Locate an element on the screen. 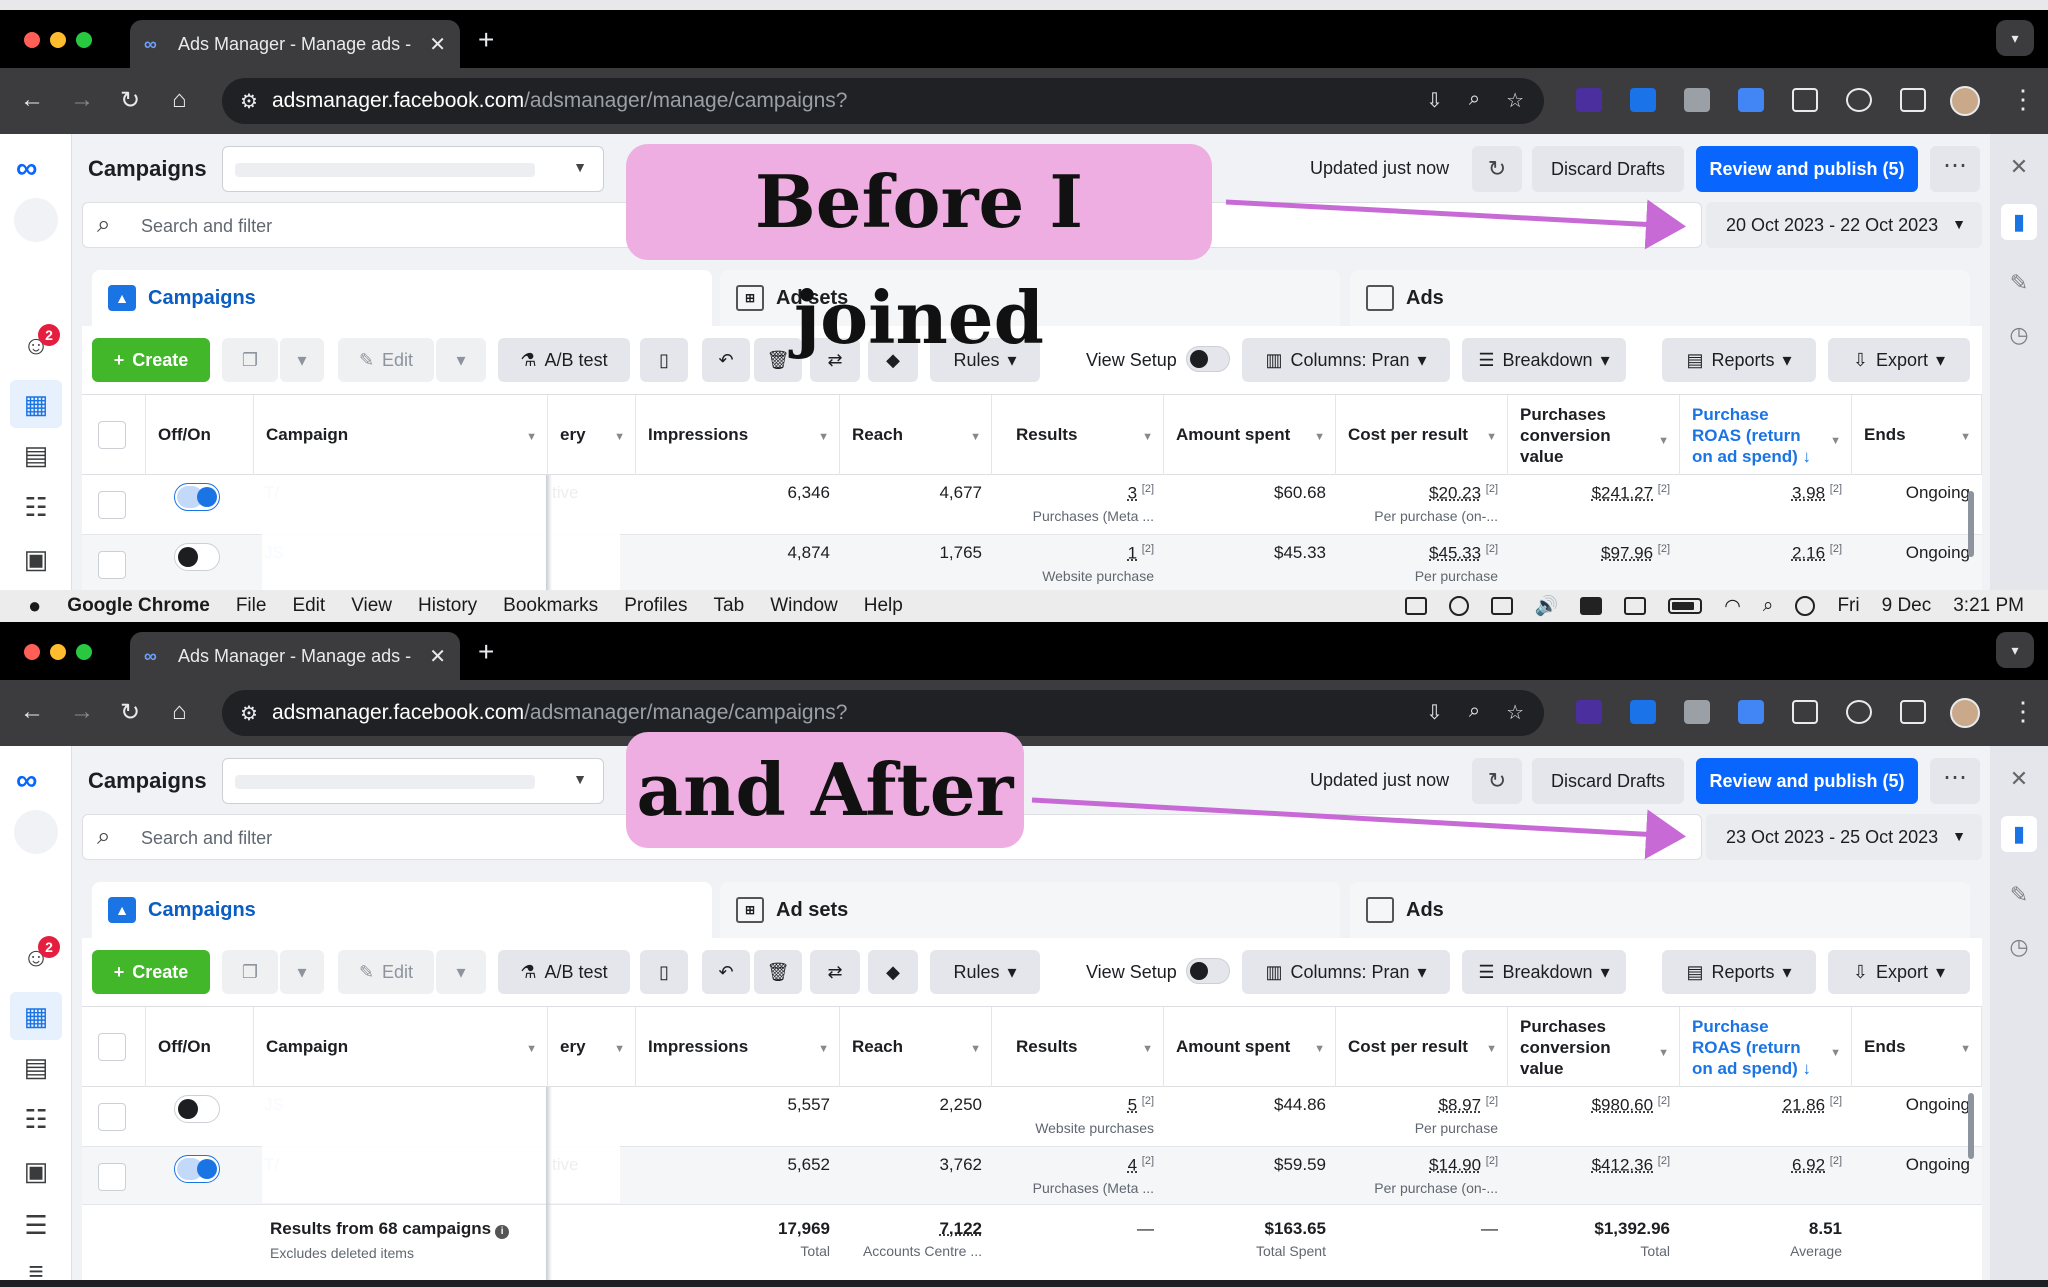  menu-bookmarks: Bookmarks is located at coordinates (550, 606).